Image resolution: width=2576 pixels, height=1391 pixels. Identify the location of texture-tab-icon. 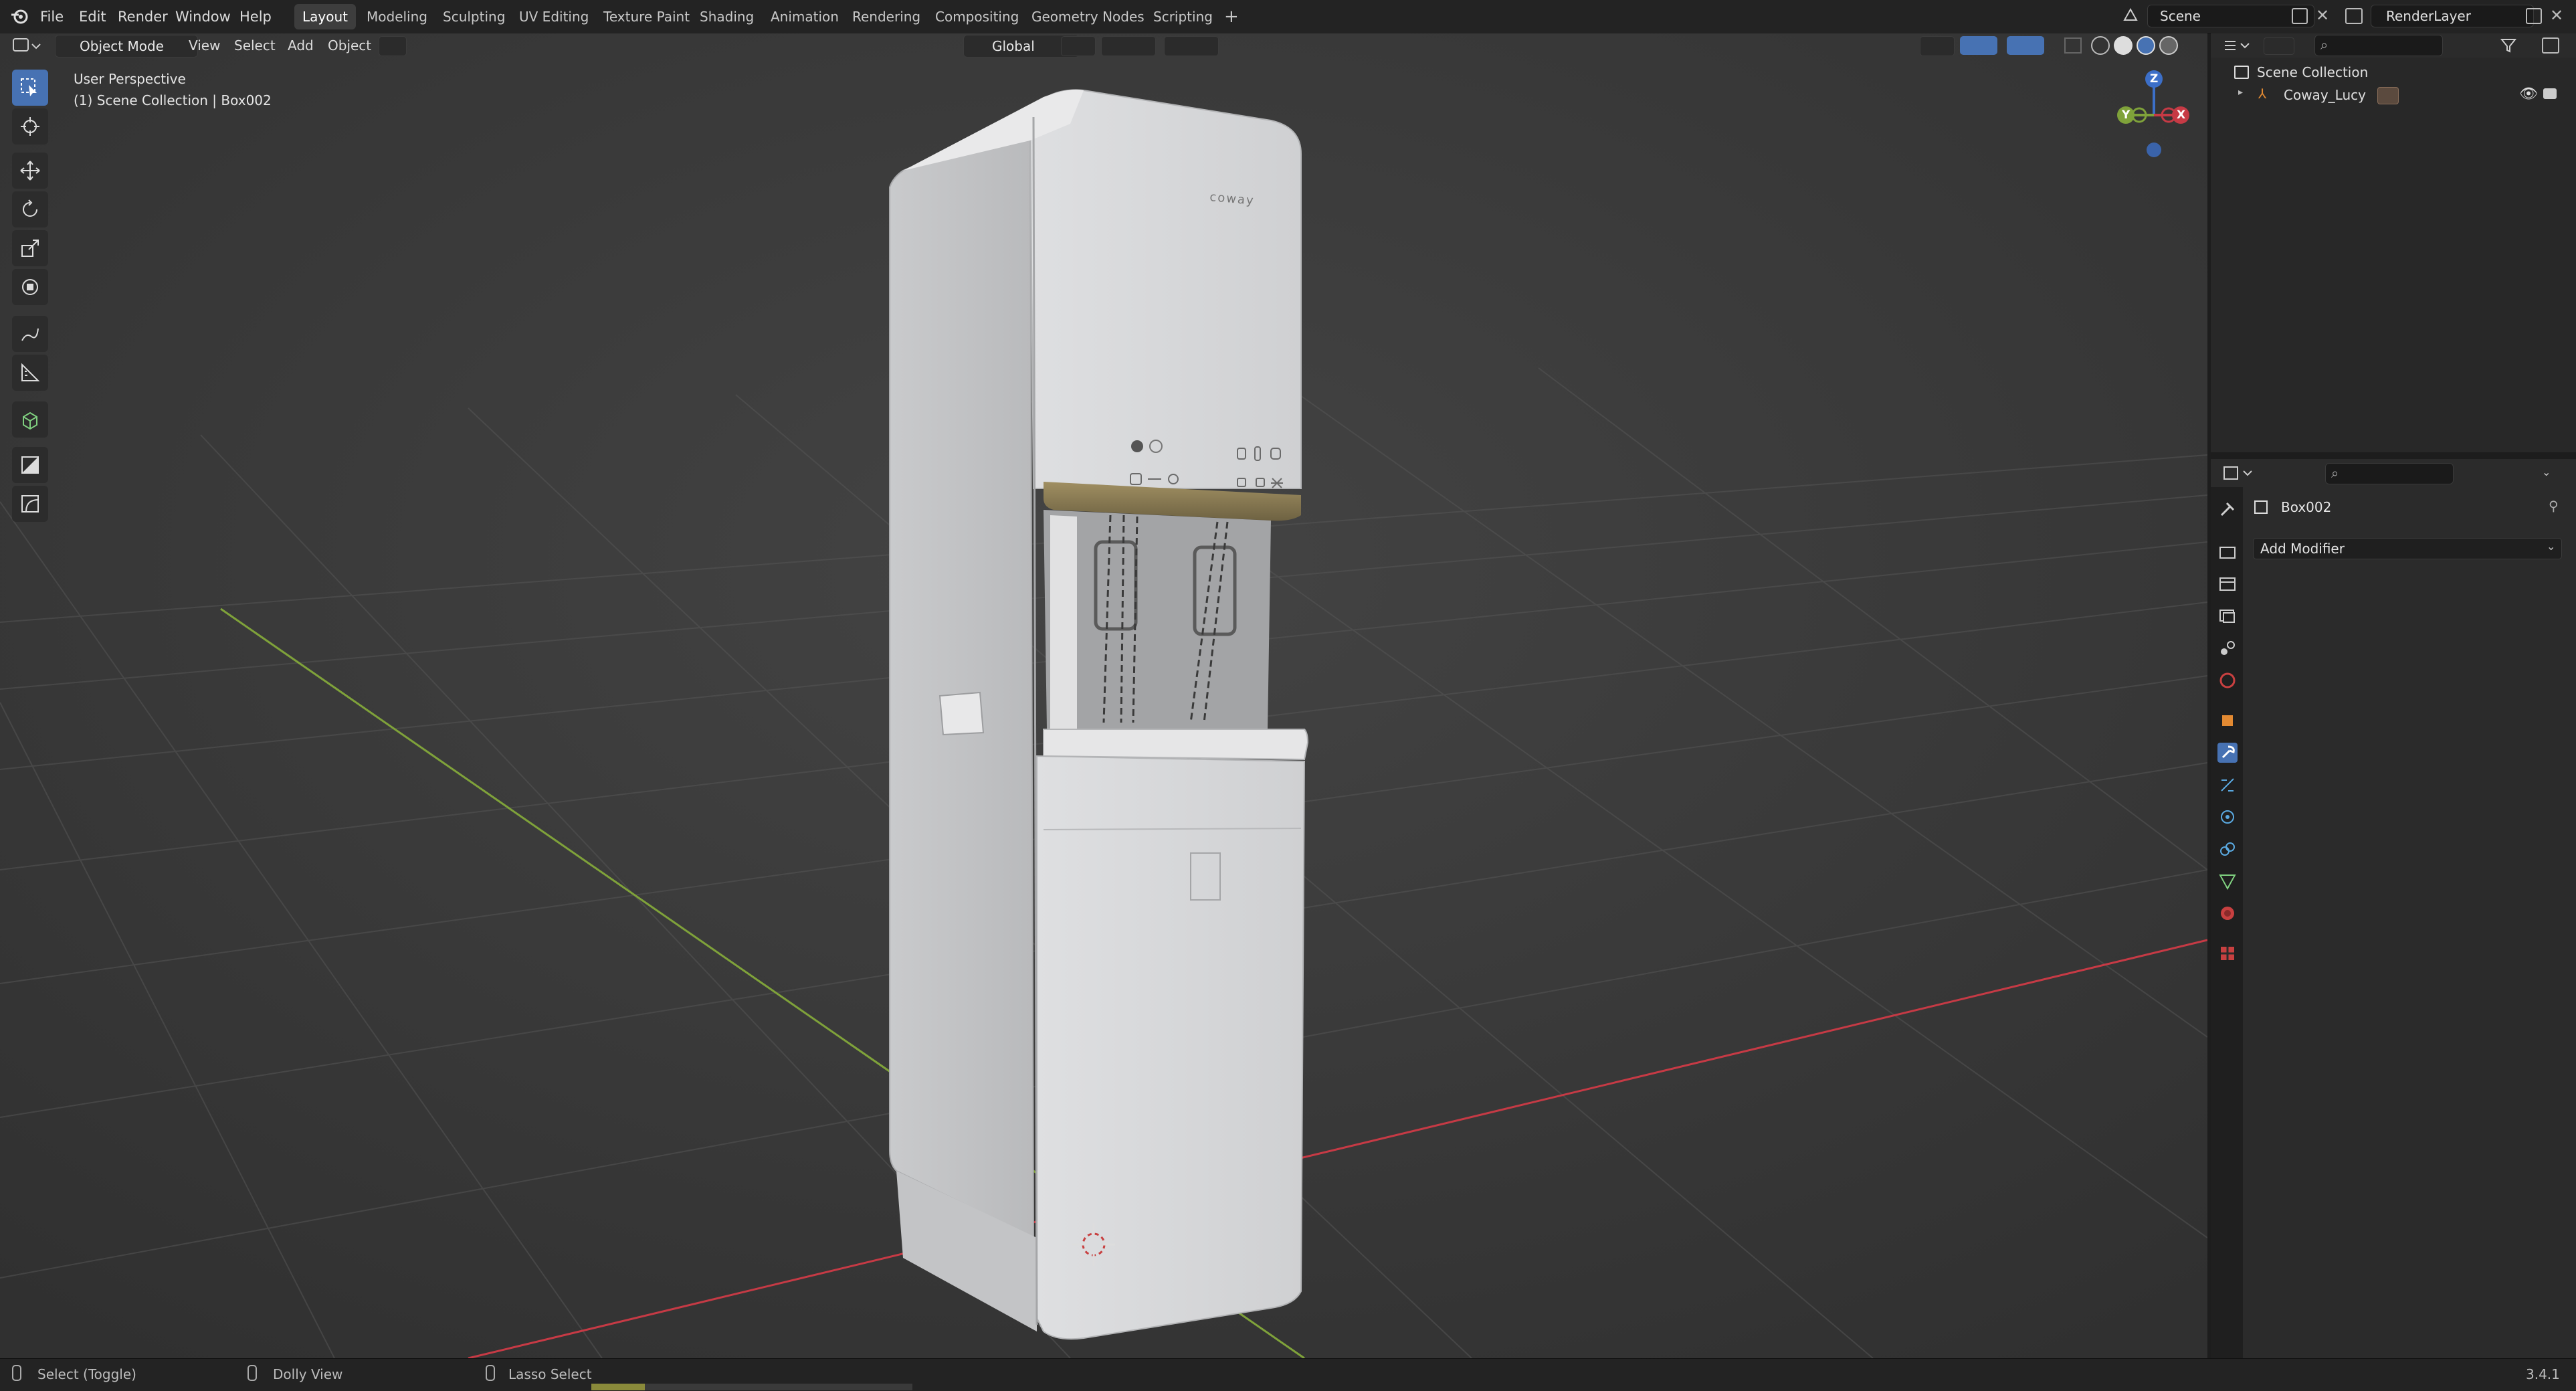
(2227, 953).